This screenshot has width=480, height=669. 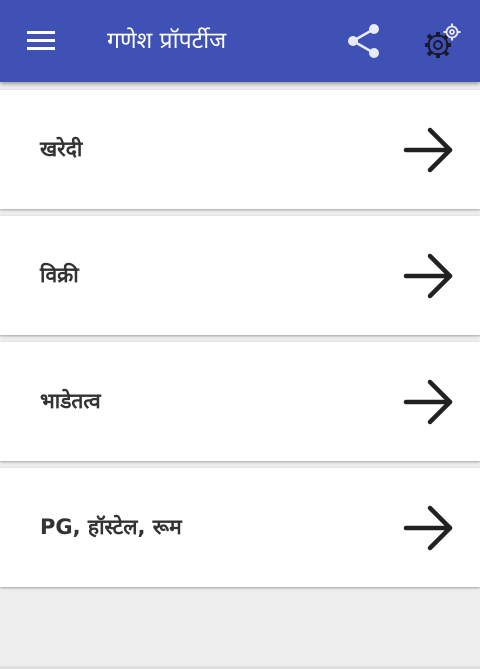 What do you see at coordinates (61, 149) in the screenshot?
I see `list-item-label: खरेदी` at bounding box center [61, 149].